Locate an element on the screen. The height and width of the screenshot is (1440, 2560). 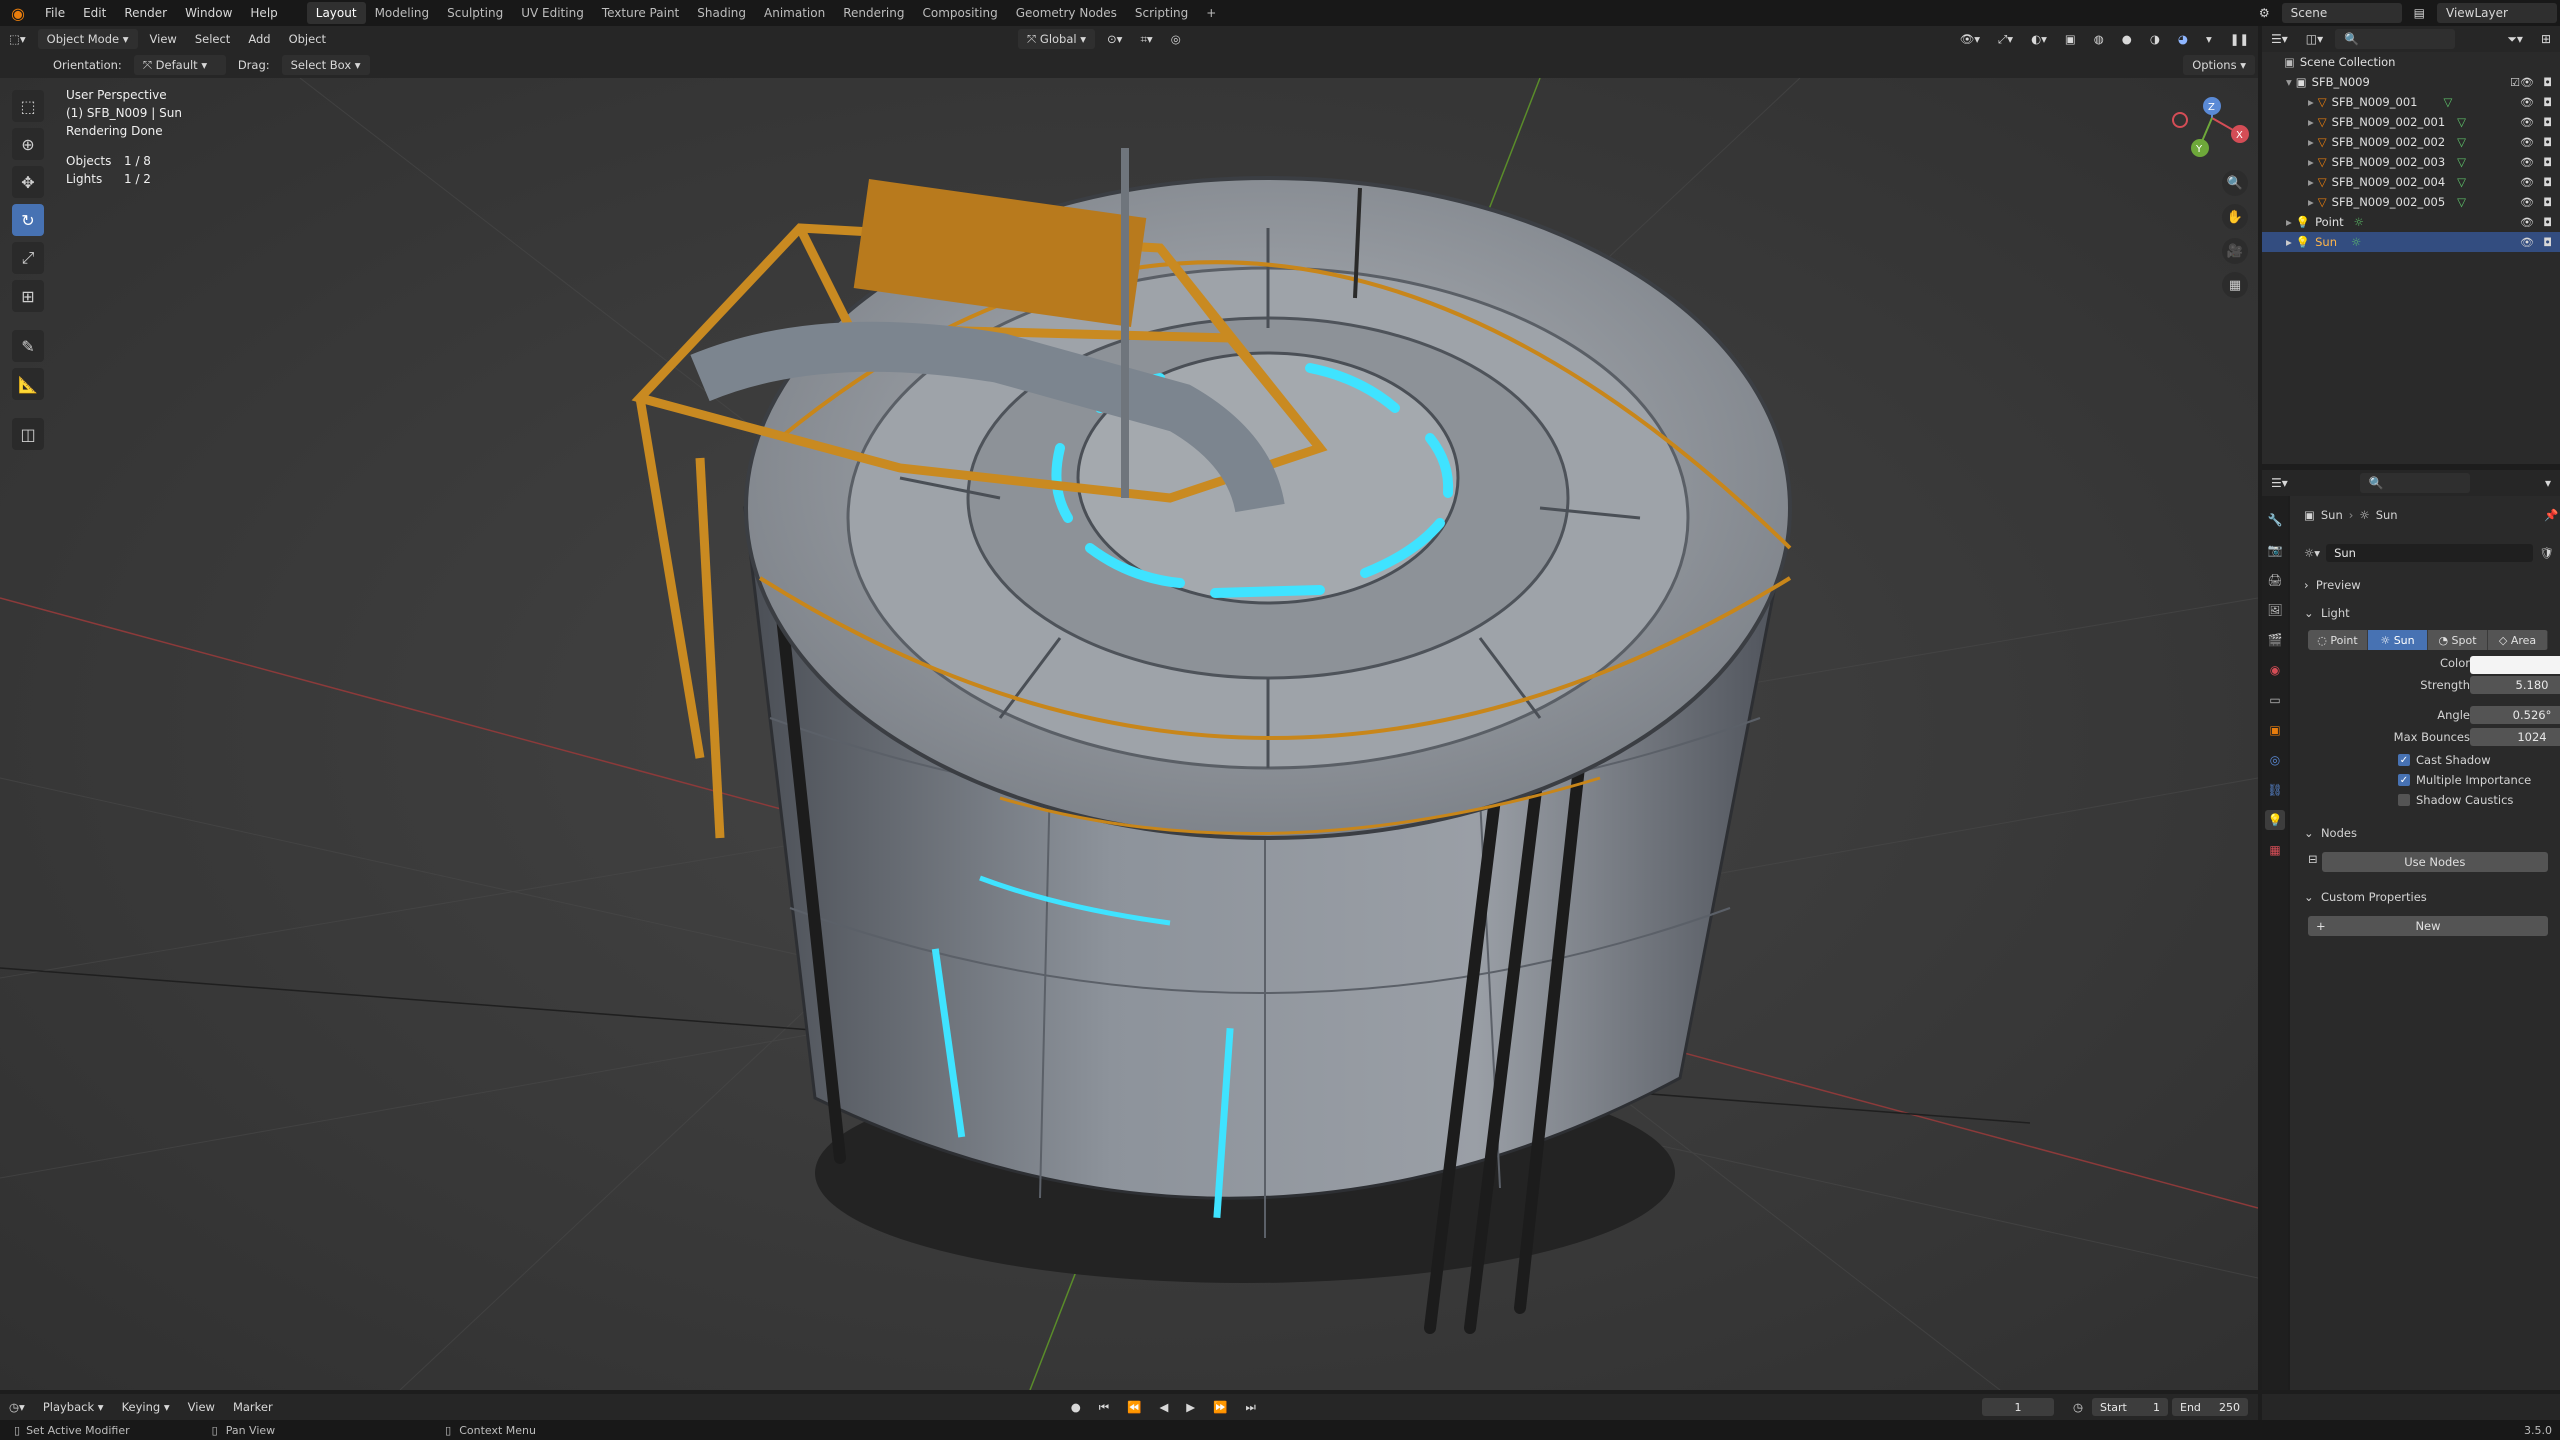
outliner-row: ▸ ▽ SFB_N009_002_005 ▽ 👁 ◘ is located at coordinates (2411, 202).